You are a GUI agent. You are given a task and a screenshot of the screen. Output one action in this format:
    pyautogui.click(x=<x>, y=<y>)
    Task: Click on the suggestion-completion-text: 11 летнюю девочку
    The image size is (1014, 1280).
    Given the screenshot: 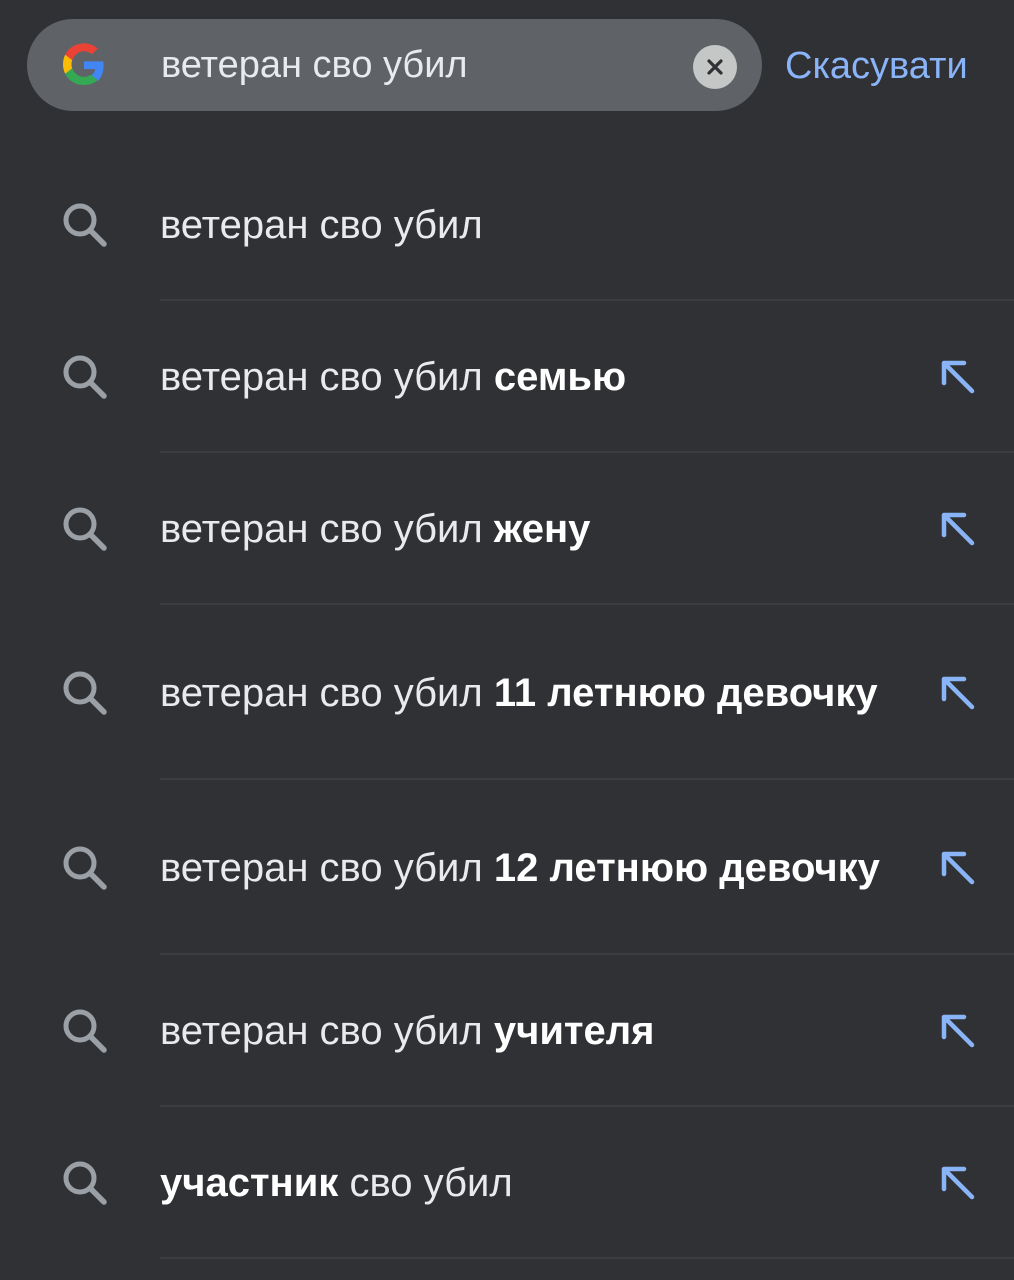 What is the action you would take?
    pyautogui.click(x=685, y=692)
    